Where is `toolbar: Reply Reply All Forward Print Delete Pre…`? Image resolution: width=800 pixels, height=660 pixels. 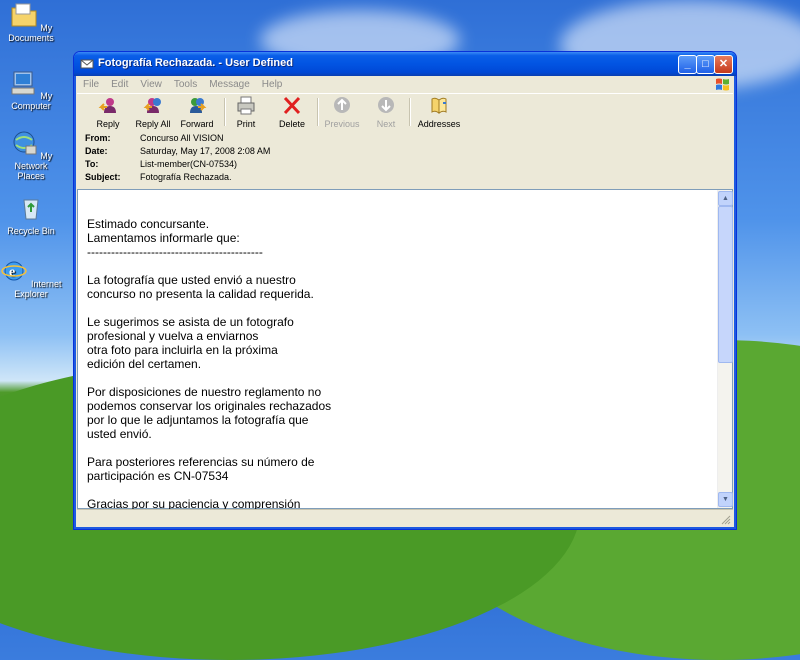
toolbar: Reply Reply All Forward Print Delete Pre… is located at coordinates (405, 112).